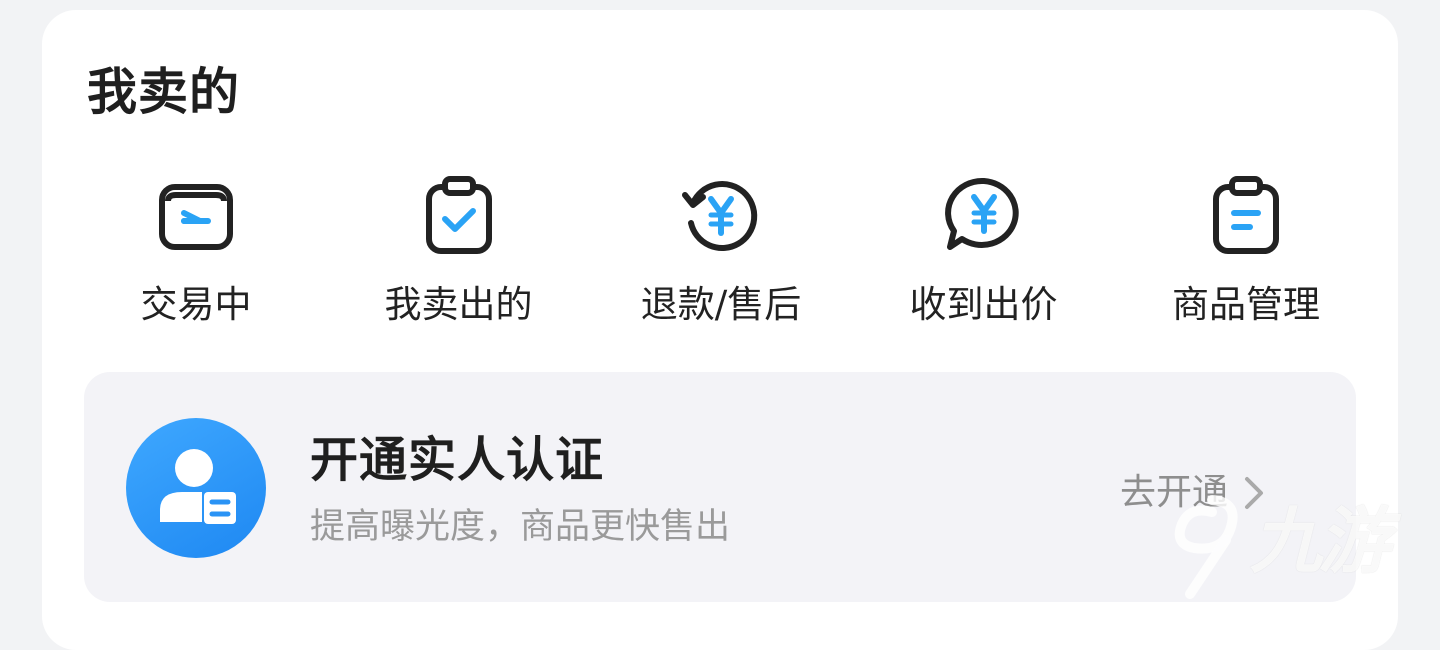 The image size is (1440, 650). Describe the element at coordinates (196, 217) in the screenshot. I see `in-transaction-icon` at that location.